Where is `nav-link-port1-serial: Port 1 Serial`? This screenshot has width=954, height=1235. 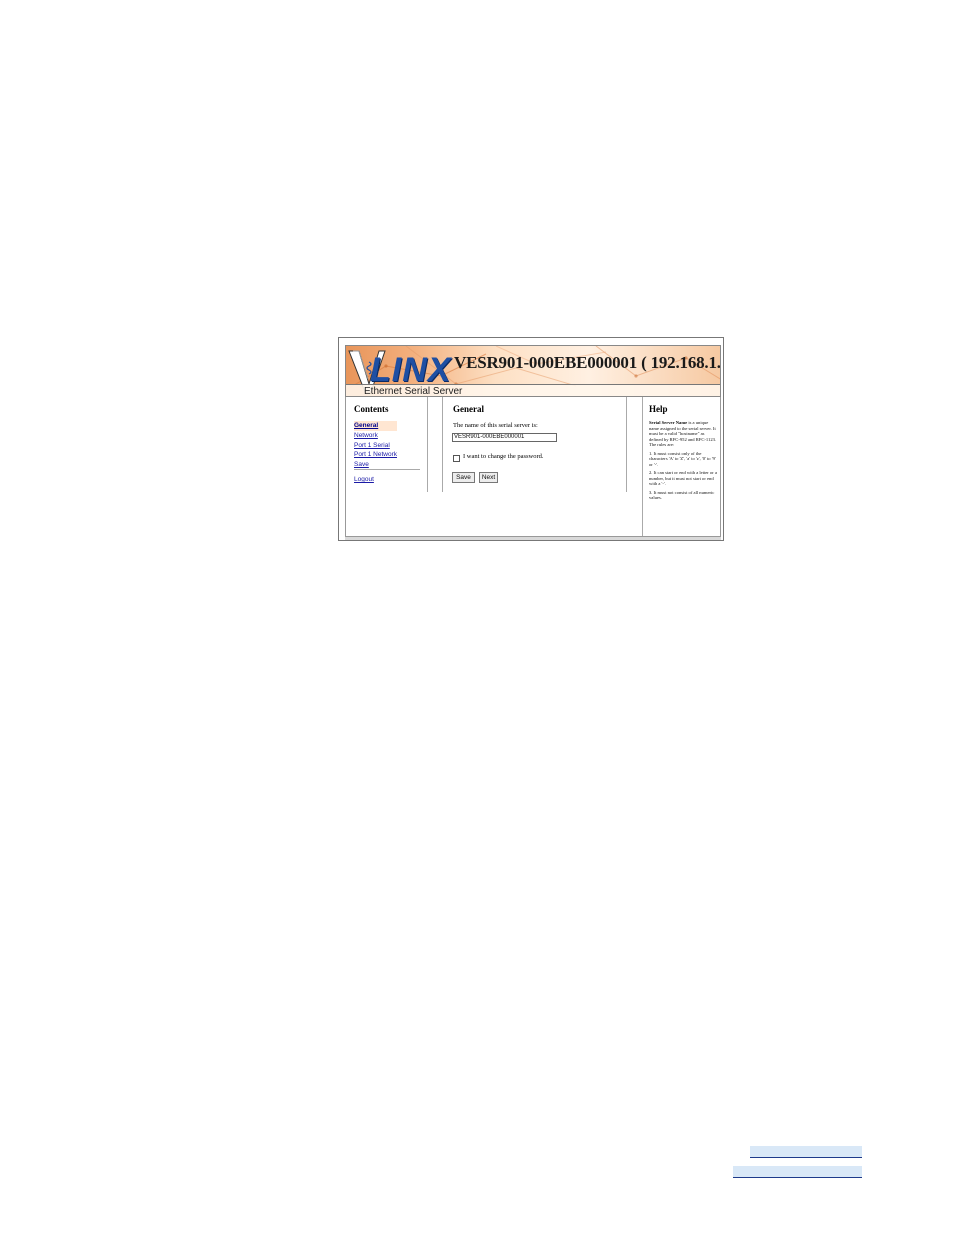 nav-link-port1-serial: Port 1 Serial is located at coordinates (375, 446).